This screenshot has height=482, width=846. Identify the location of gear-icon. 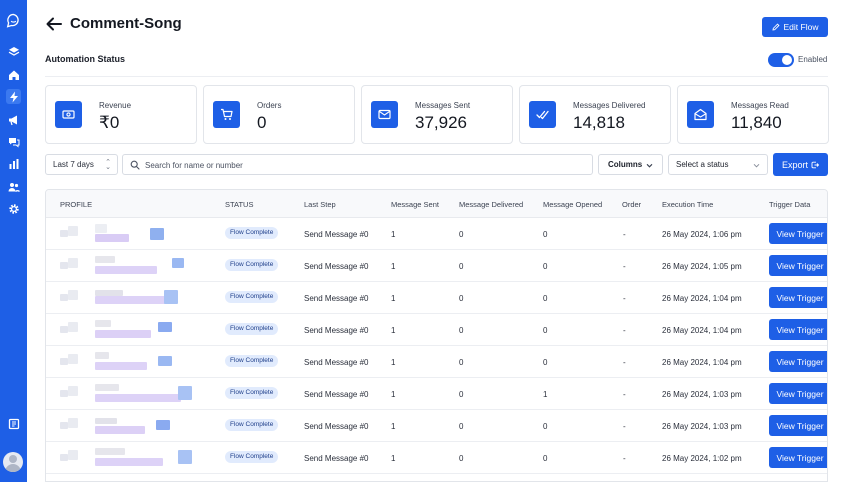
(13, 208).